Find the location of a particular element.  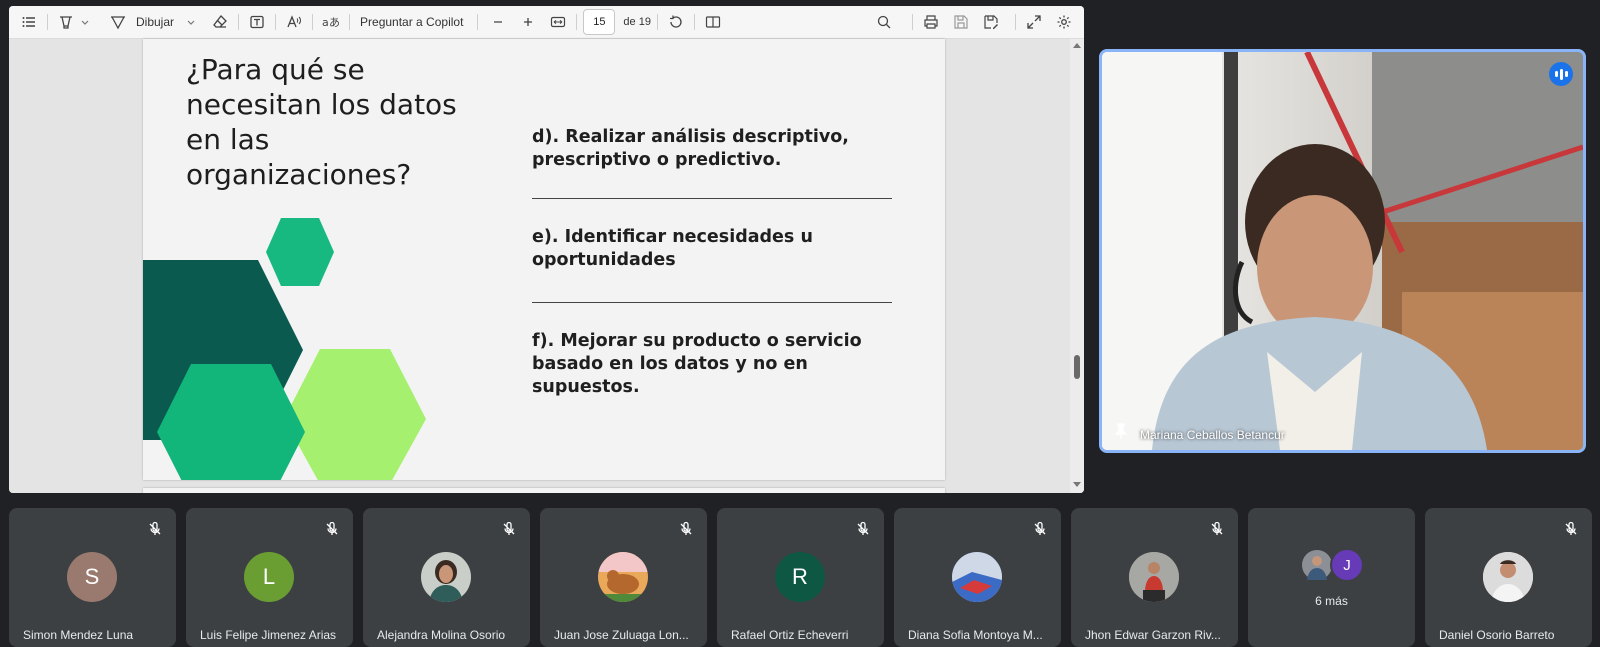

avatar-initial: R is located at coordinates (800, 576).